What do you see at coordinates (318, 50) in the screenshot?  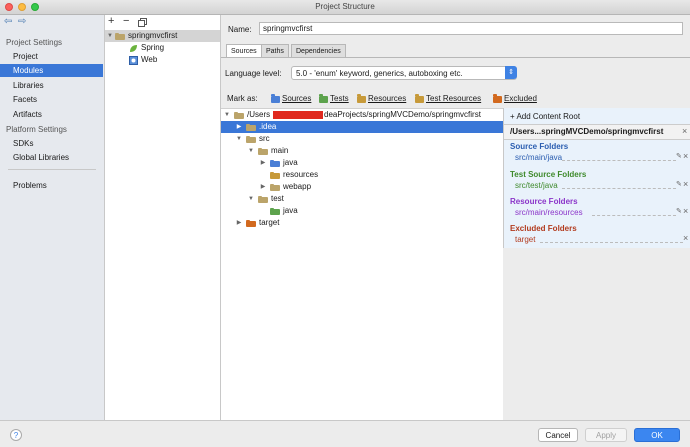 I see `tab-dependencies: Dependencies` at bounding box center [318, 50].